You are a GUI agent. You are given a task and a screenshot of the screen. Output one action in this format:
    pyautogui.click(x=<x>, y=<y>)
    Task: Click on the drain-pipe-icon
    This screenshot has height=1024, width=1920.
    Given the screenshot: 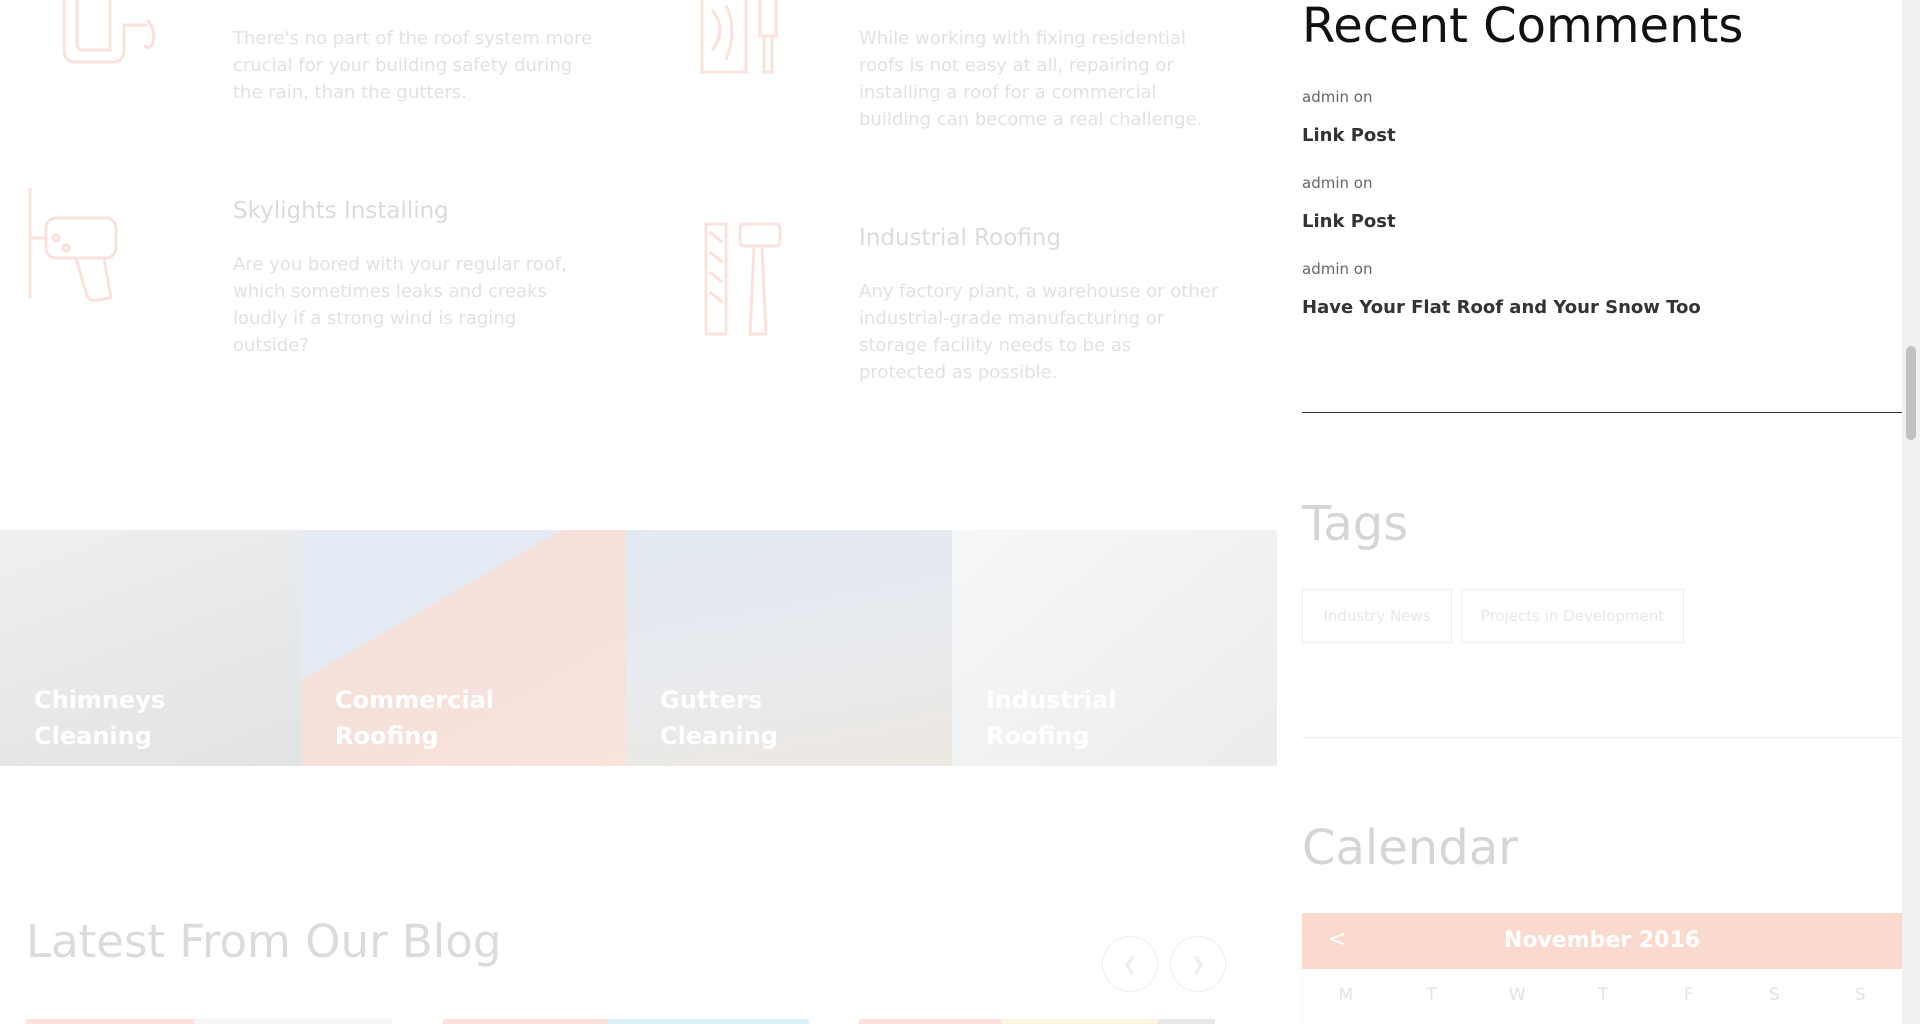 What is the action you would take?
    pyautogui.click(x=109, y=32)
    